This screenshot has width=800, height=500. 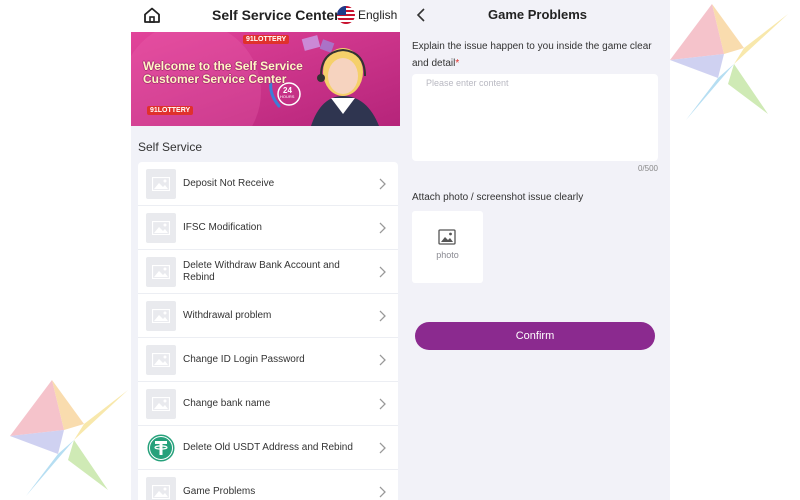 I want to click on service-item-label: Change ID Login Password, so click(x=244, y=359).